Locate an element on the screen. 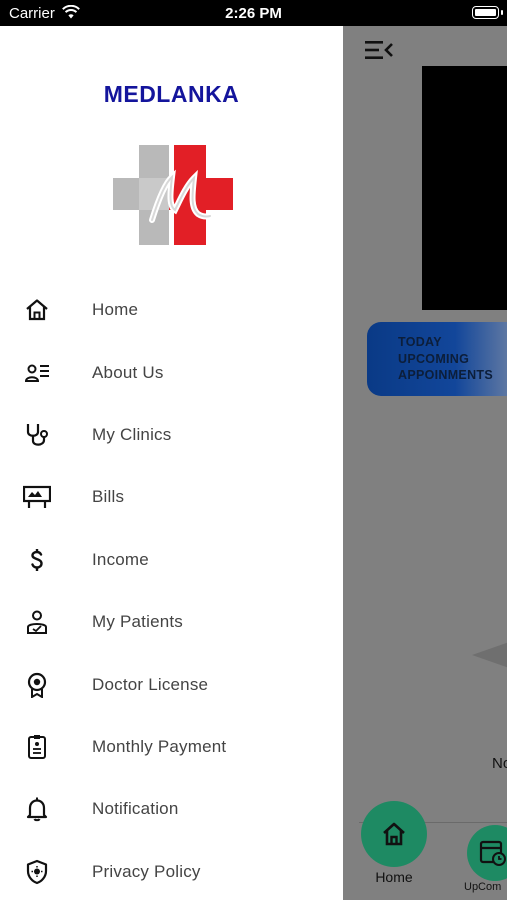 Image resolution: width=507 pixels, height=903 pixels. menu-item-monthly-payment: Monthly Payment is located at coordinates (171, 747).